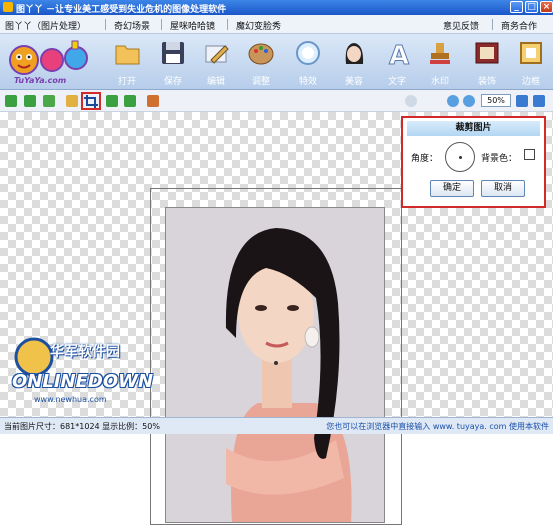  What do you see at coordinates (453, 101) in the screenshot?
I see `zoom-in-icon` at bounding box center [453, 101].